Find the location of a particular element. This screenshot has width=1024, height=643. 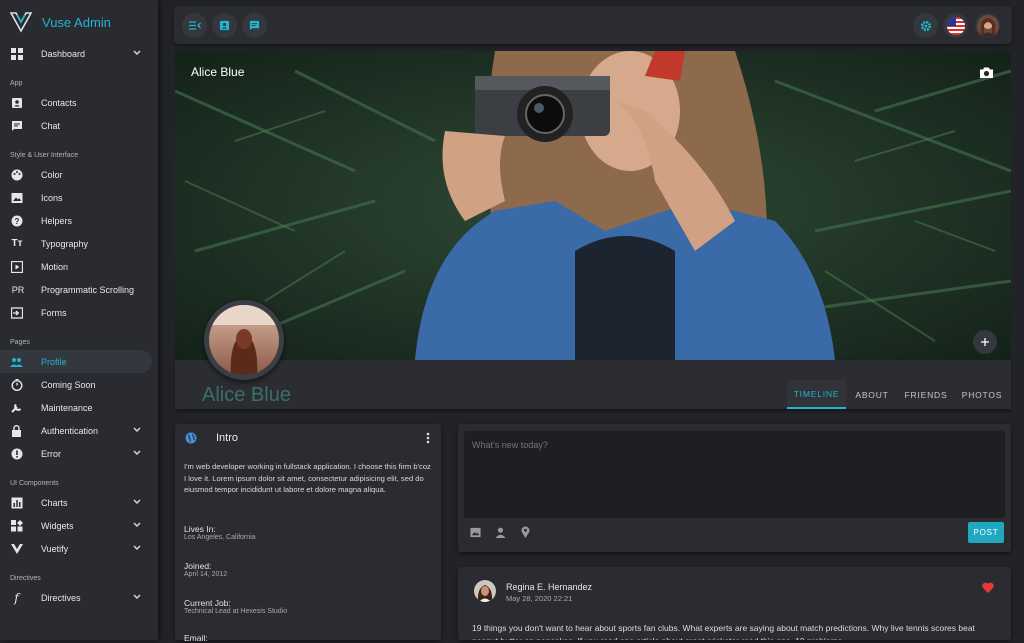

sidebar-item-programmatic-scrolling: PR Programmatic Scrolling is located at coordinates (79, 289).